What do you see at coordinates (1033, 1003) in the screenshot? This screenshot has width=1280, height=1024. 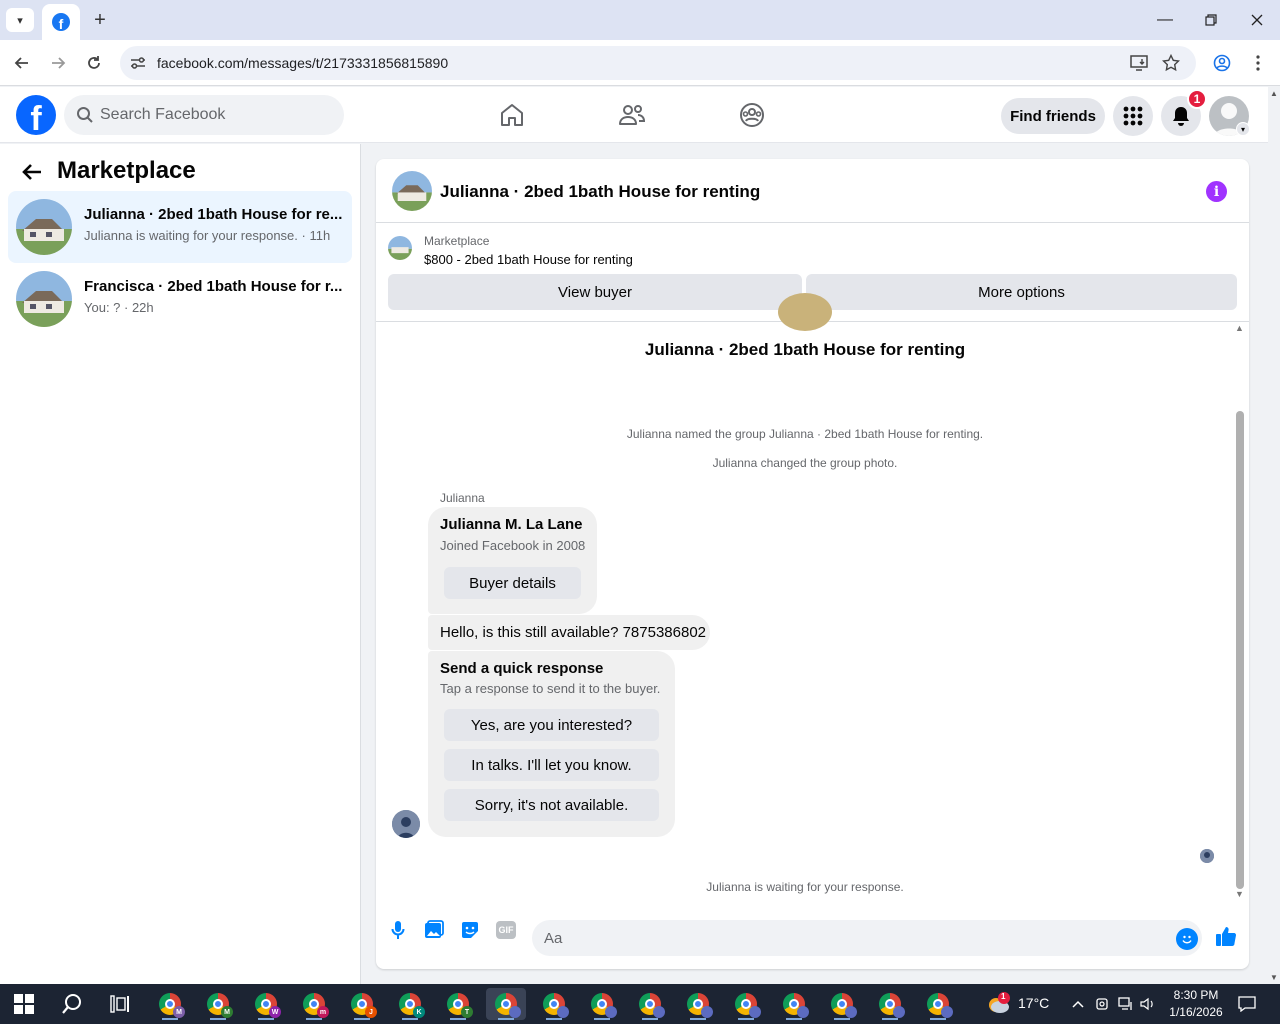 I see `temperature-text: 17°C` at bounding box center [1033, 1003].